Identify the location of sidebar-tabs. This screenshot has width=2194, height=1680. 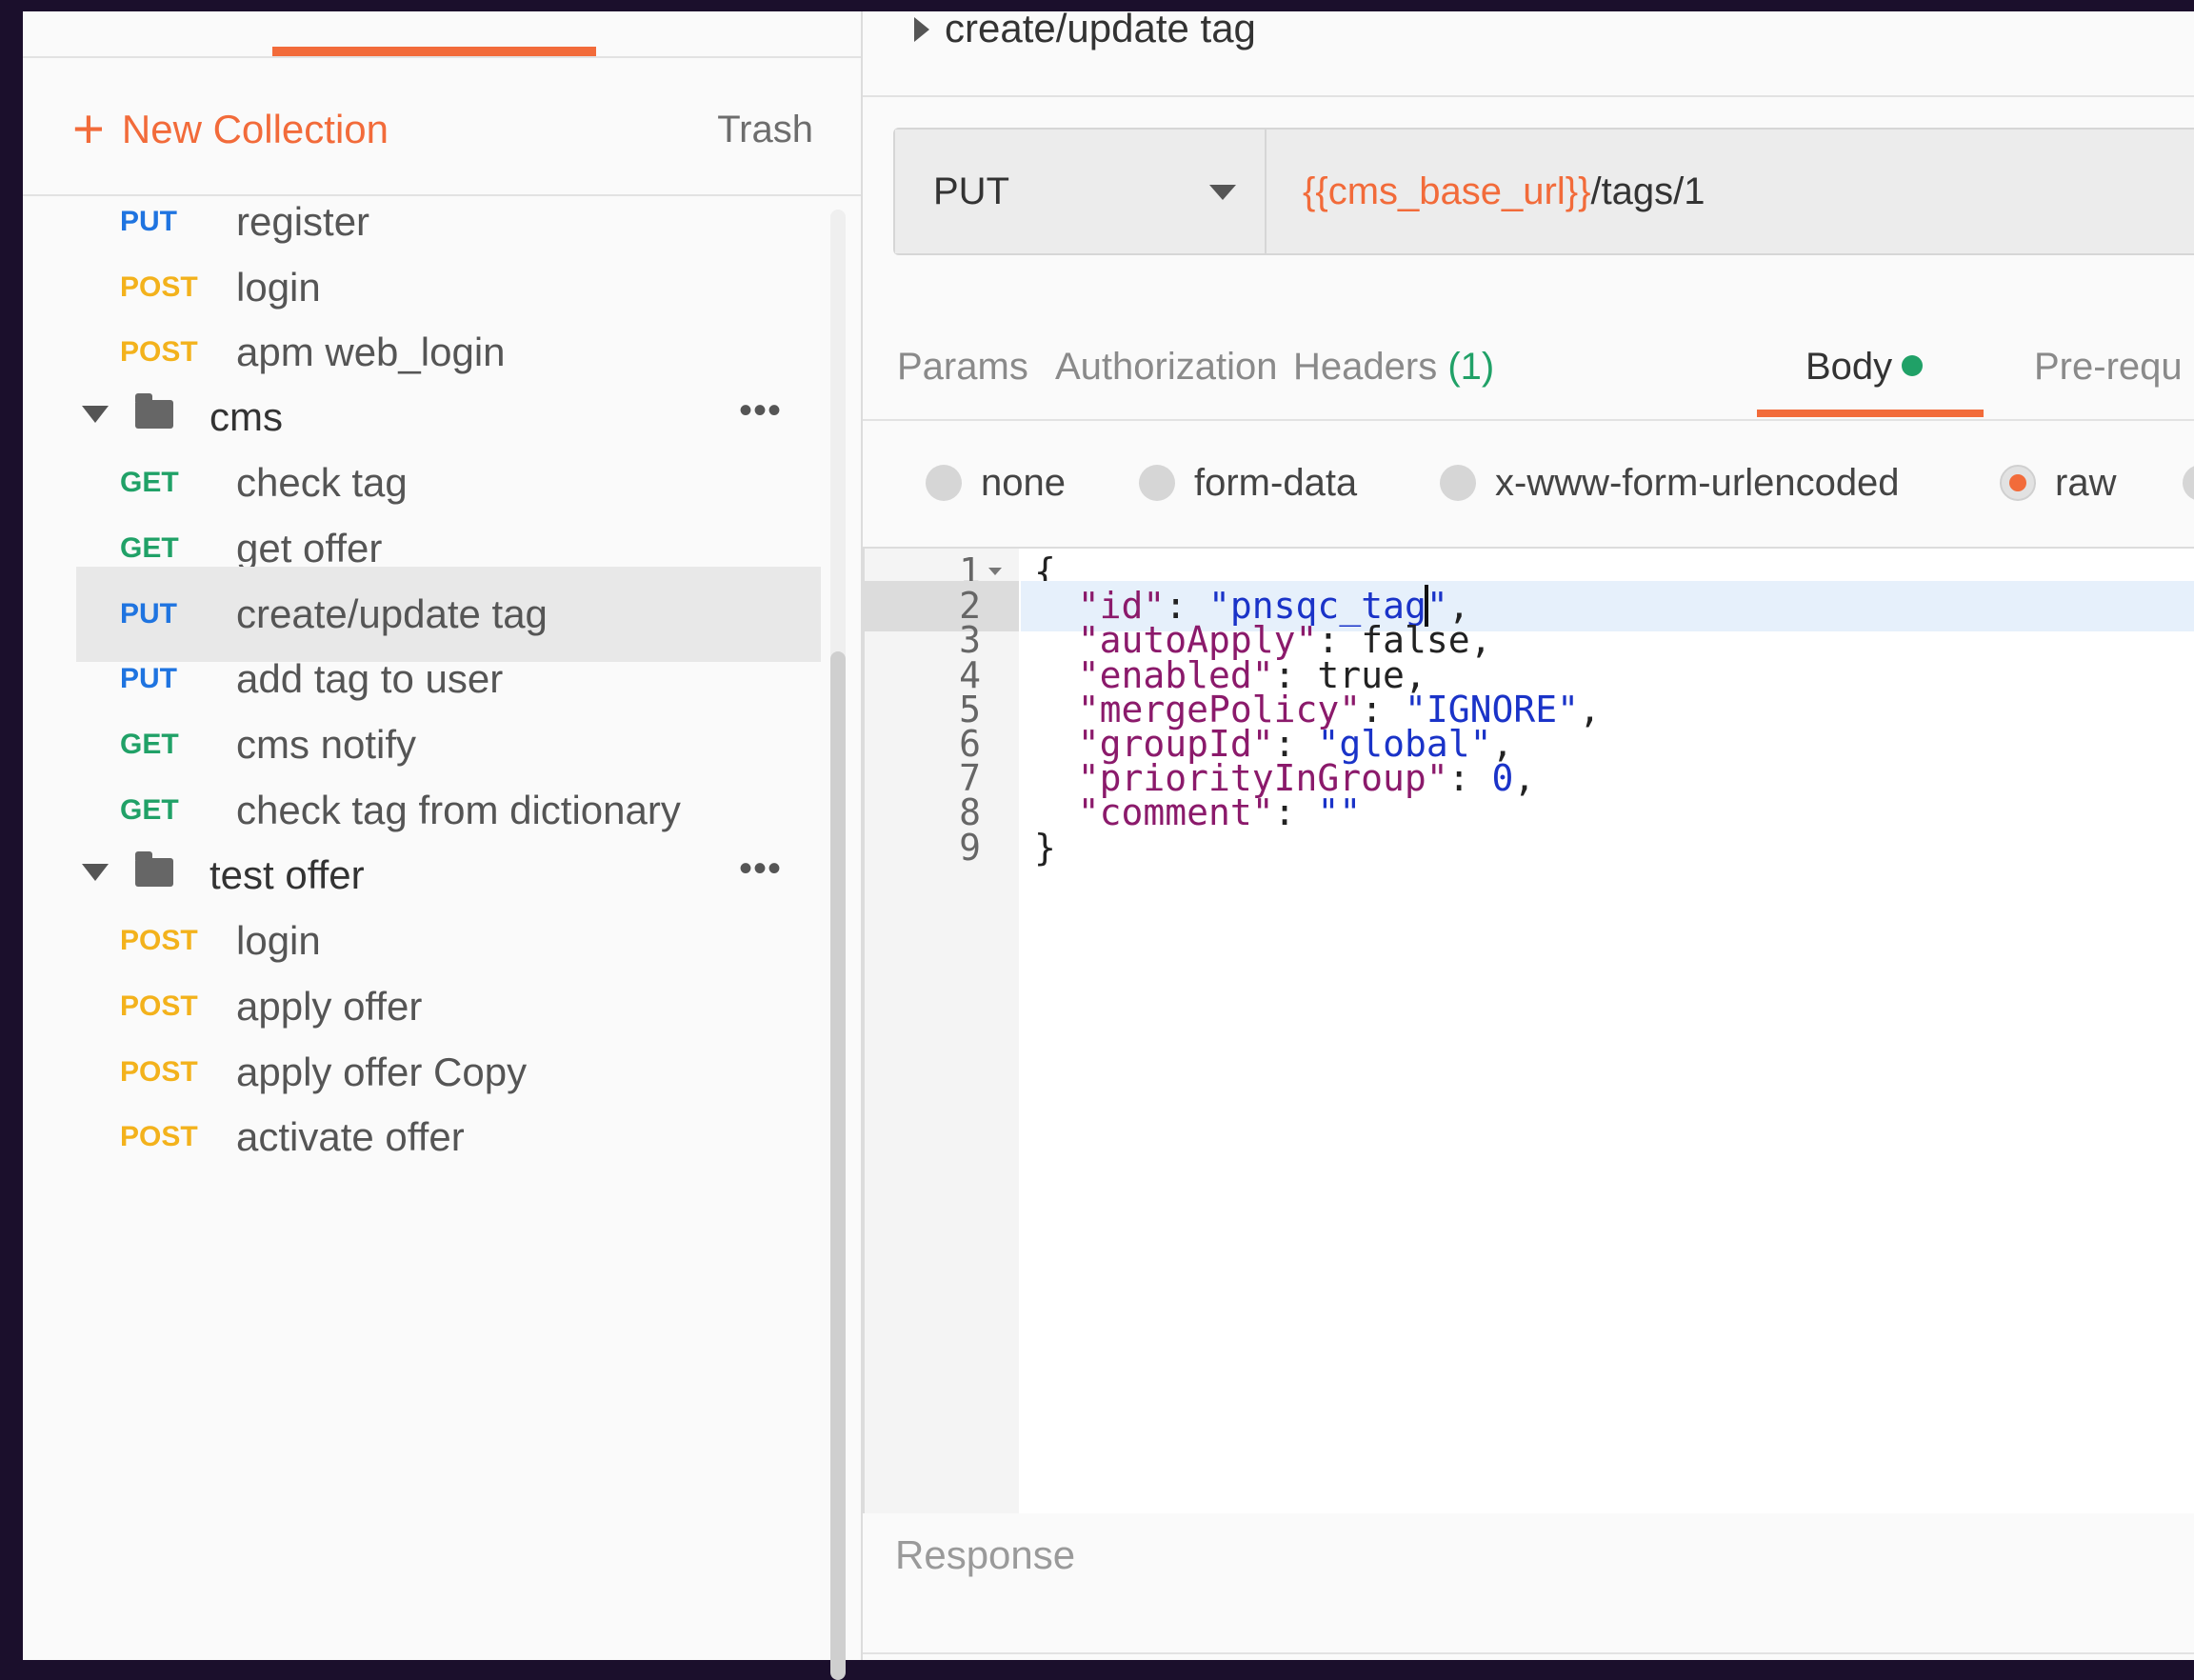
(442, 34).